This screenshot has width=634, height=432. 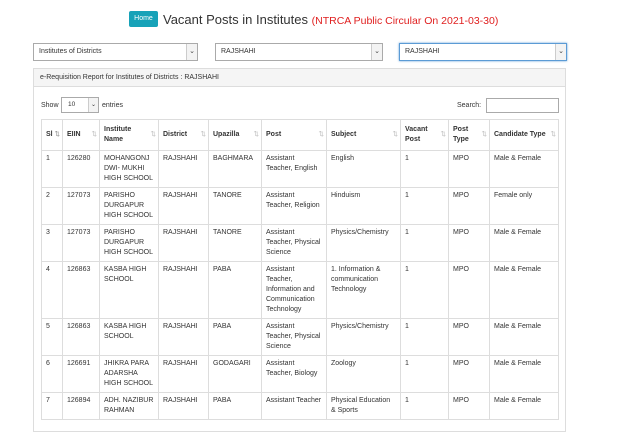 I want to click on cell-sl: 5, so click(x=52, y=337).